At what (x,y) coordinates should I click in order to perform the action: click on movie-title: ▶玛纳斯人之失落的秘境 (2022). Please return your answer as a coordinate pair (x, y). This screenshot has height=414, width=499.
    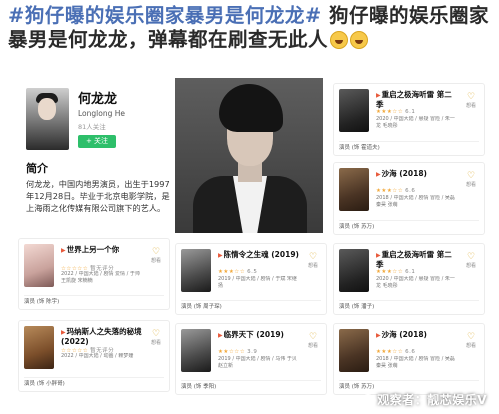
    Looking at the image, I should click on (102, 336).